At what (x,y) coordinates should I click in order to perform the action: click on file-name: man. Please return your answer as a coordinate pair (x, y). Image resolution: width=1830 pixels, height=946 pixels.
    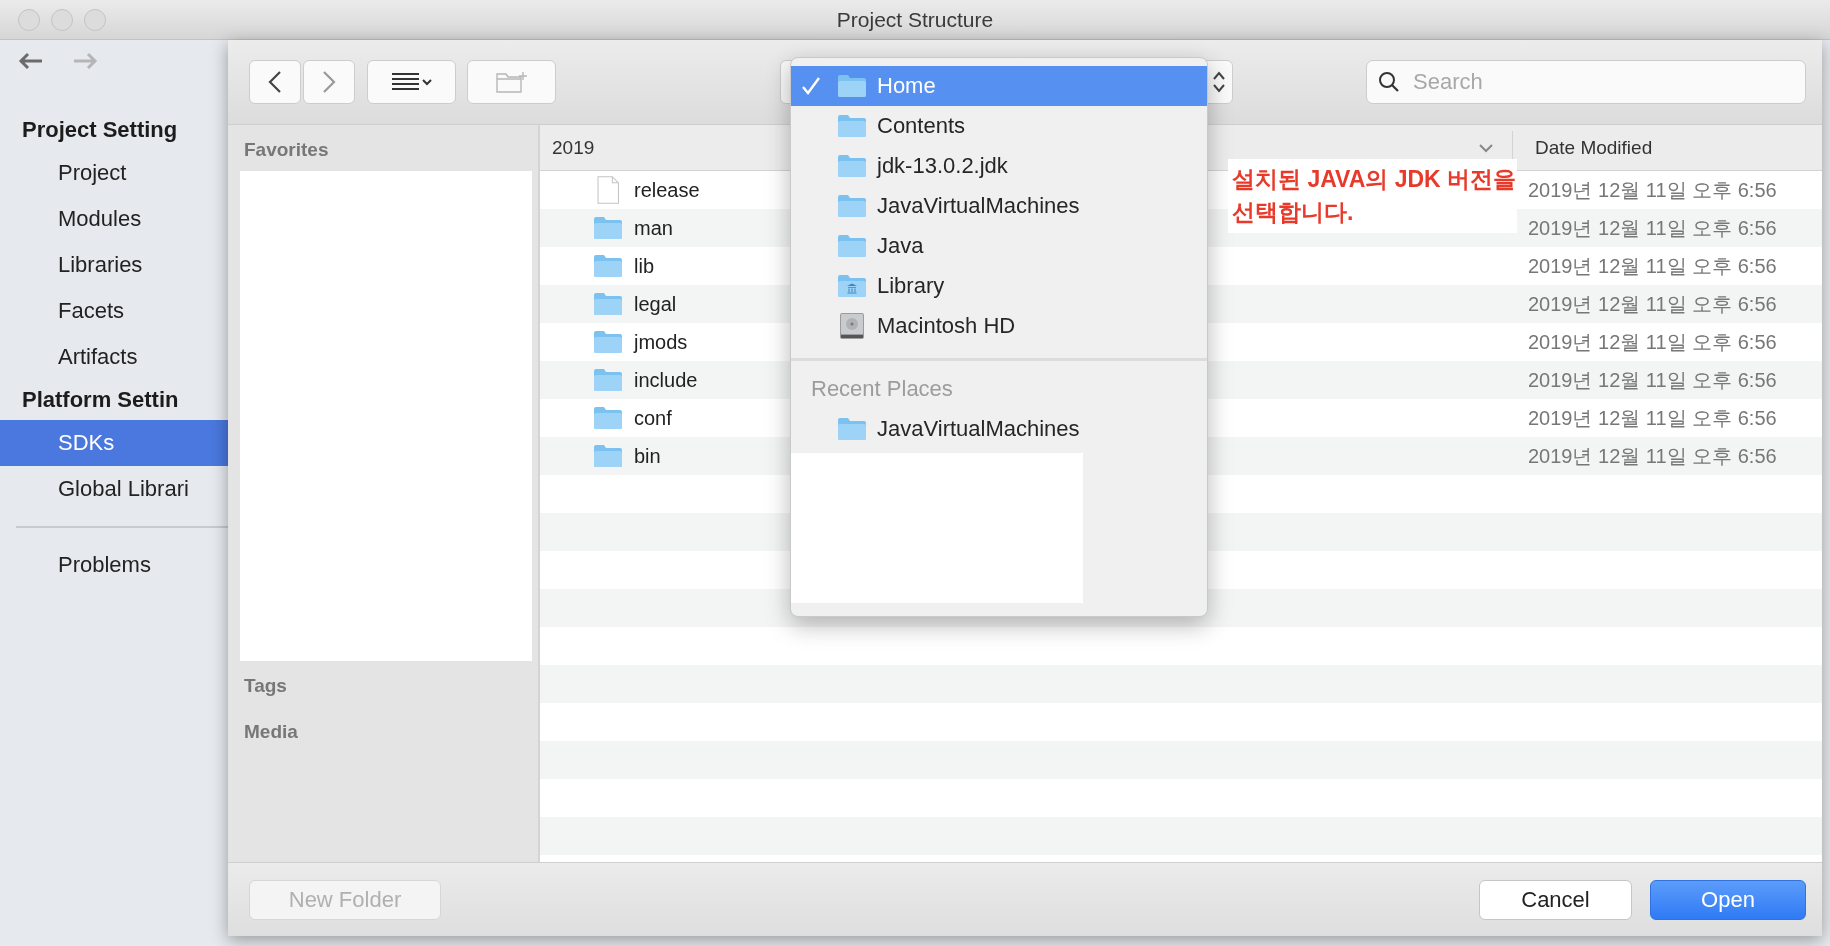
    Looking at the image, I should click on (653, 228).